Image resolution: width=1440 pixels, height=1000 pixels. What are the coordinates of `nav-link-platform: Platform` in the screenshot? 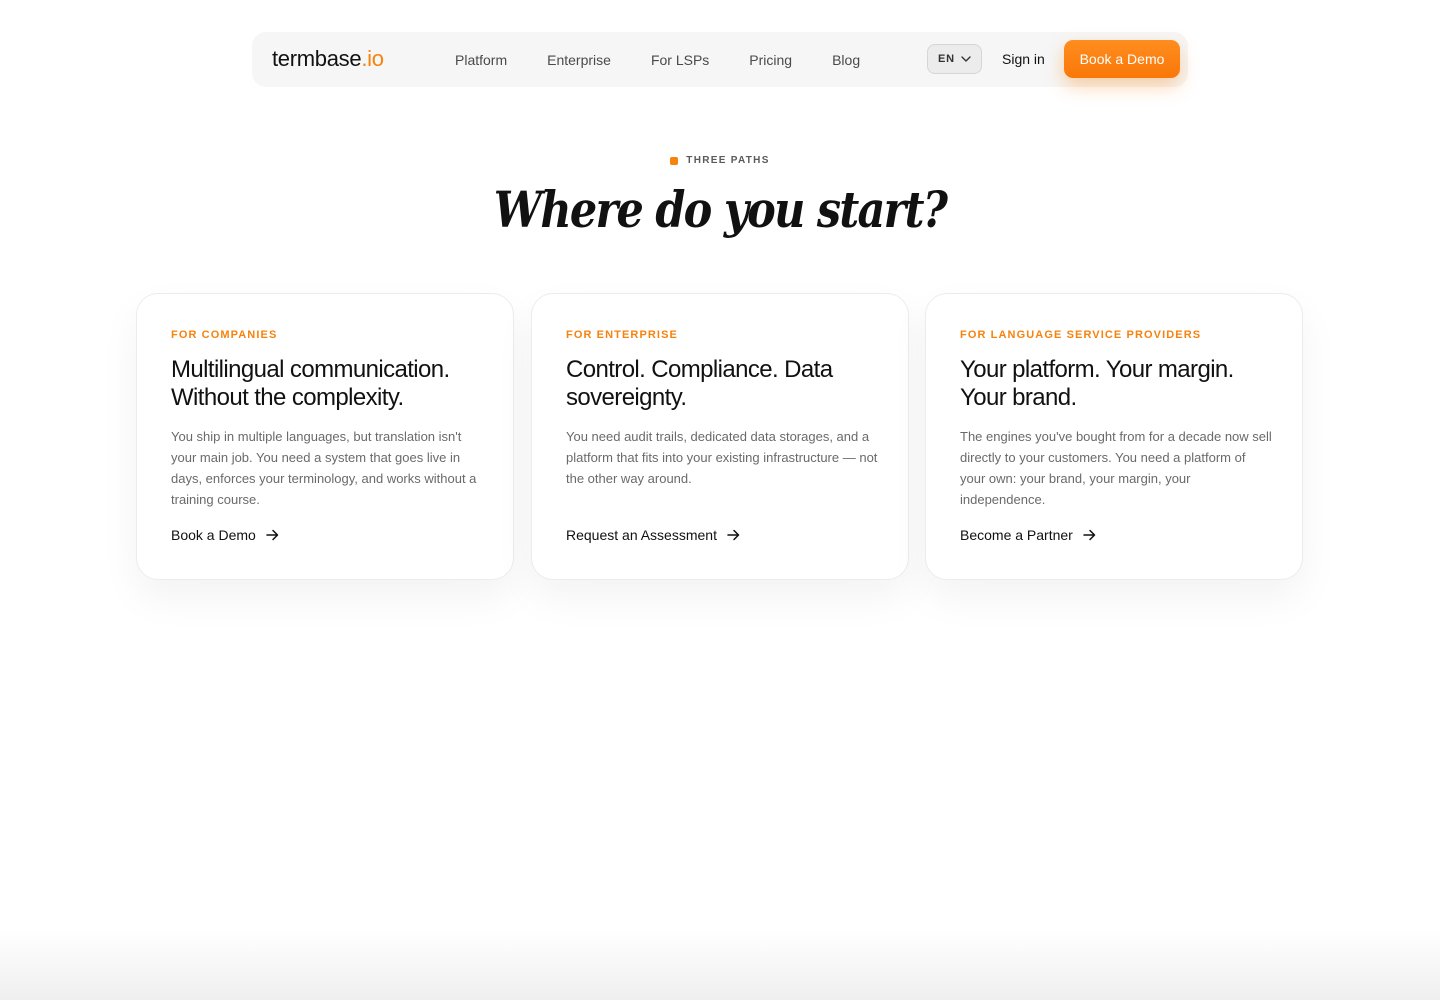 It's located at (481, 60).